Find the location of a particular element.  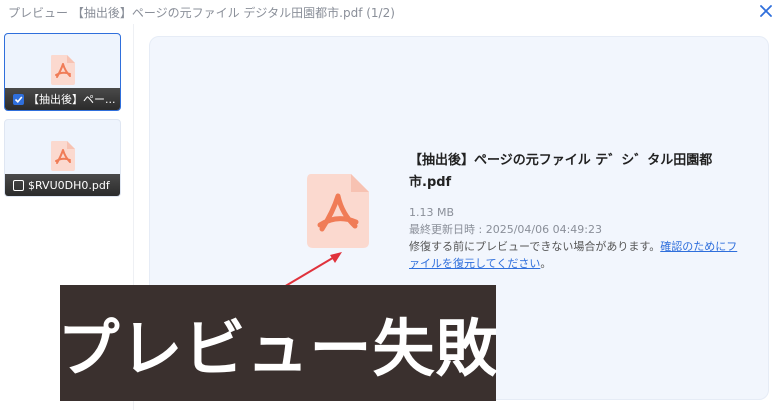

title-bar: プレビュー 【抽出後】ページの元ファイル デジタル田園都市.pdf (1/2) is located at coordinates (390, 12).